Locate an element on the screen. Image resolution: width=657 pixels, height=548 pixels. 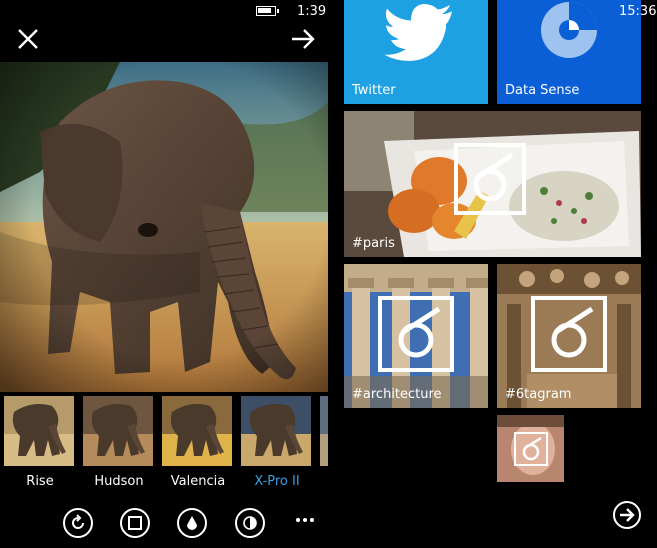
twitter-bird-icon is located at coordinates (418, 33).